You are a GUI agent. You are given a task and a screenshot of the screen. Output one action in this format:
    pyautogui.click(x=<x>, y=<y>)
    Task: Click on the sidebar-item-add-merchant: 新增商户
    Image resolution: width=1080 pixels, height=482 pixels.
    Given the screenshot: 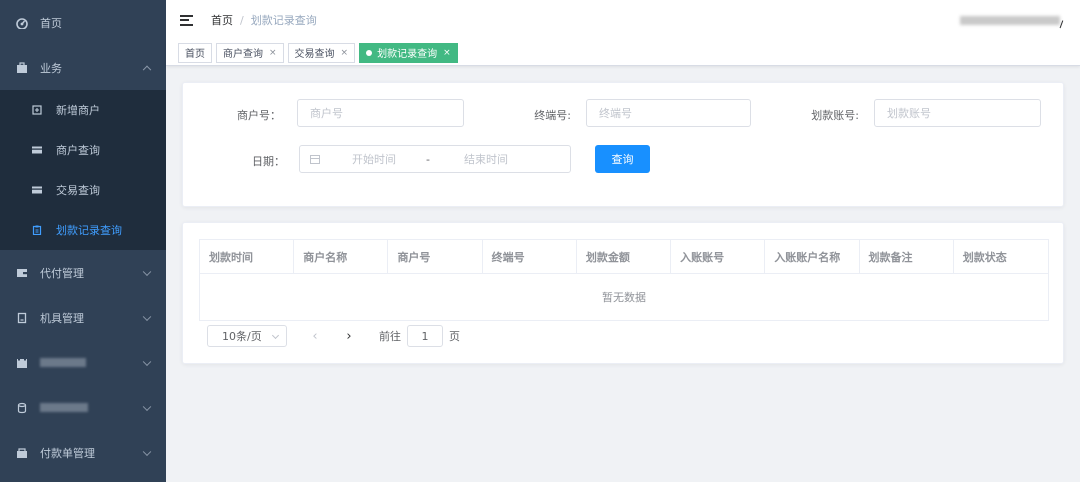 What is the action you would take?
    pyautogui.click(x=83, y=110)
    